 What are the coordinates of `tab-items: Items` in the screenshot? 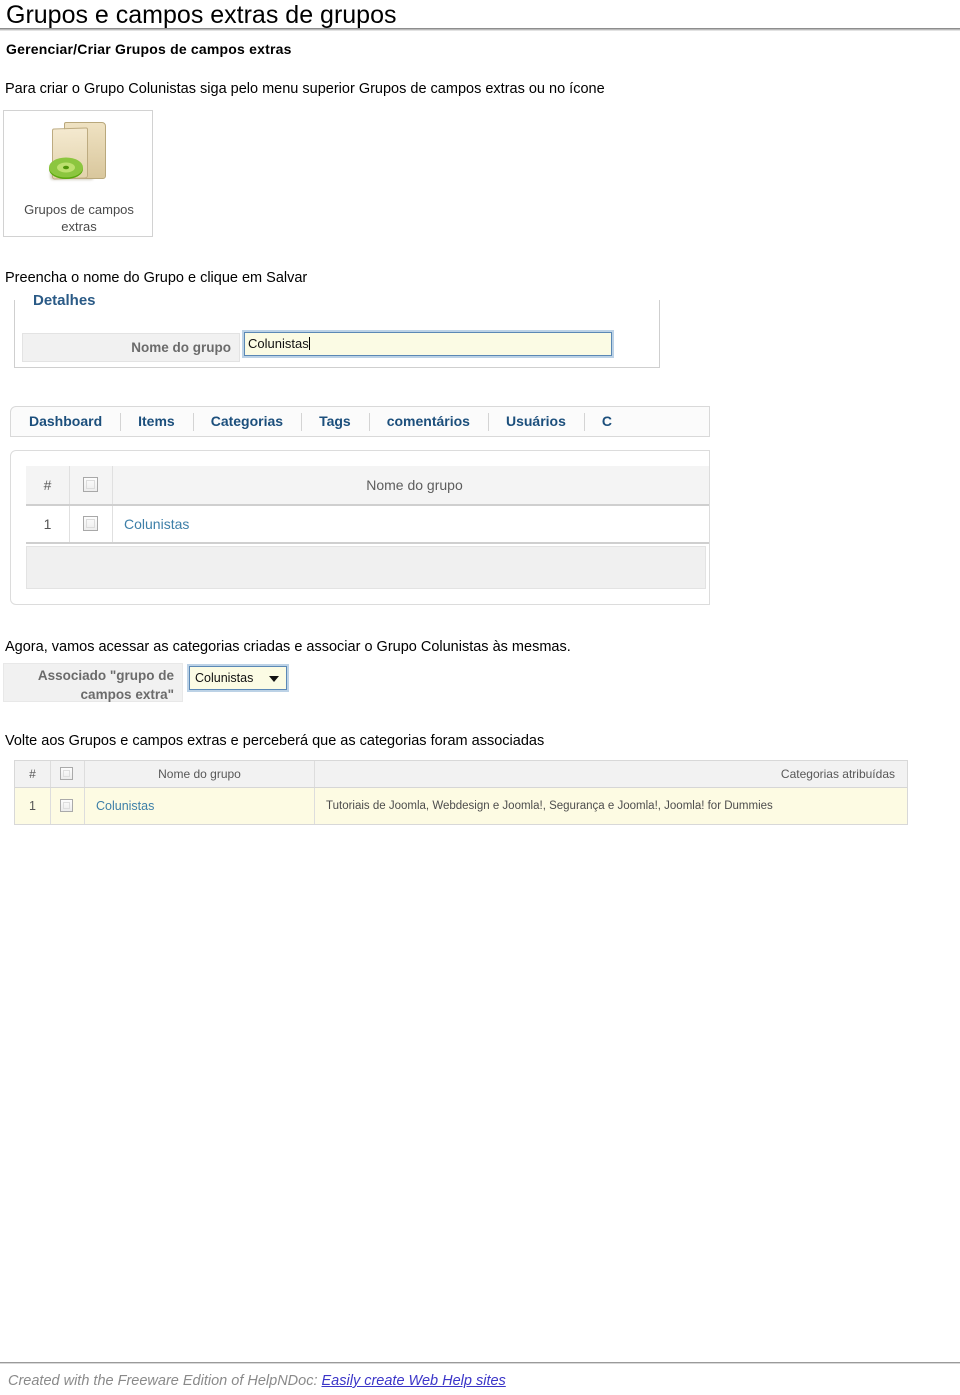 It's located at (156, 421).